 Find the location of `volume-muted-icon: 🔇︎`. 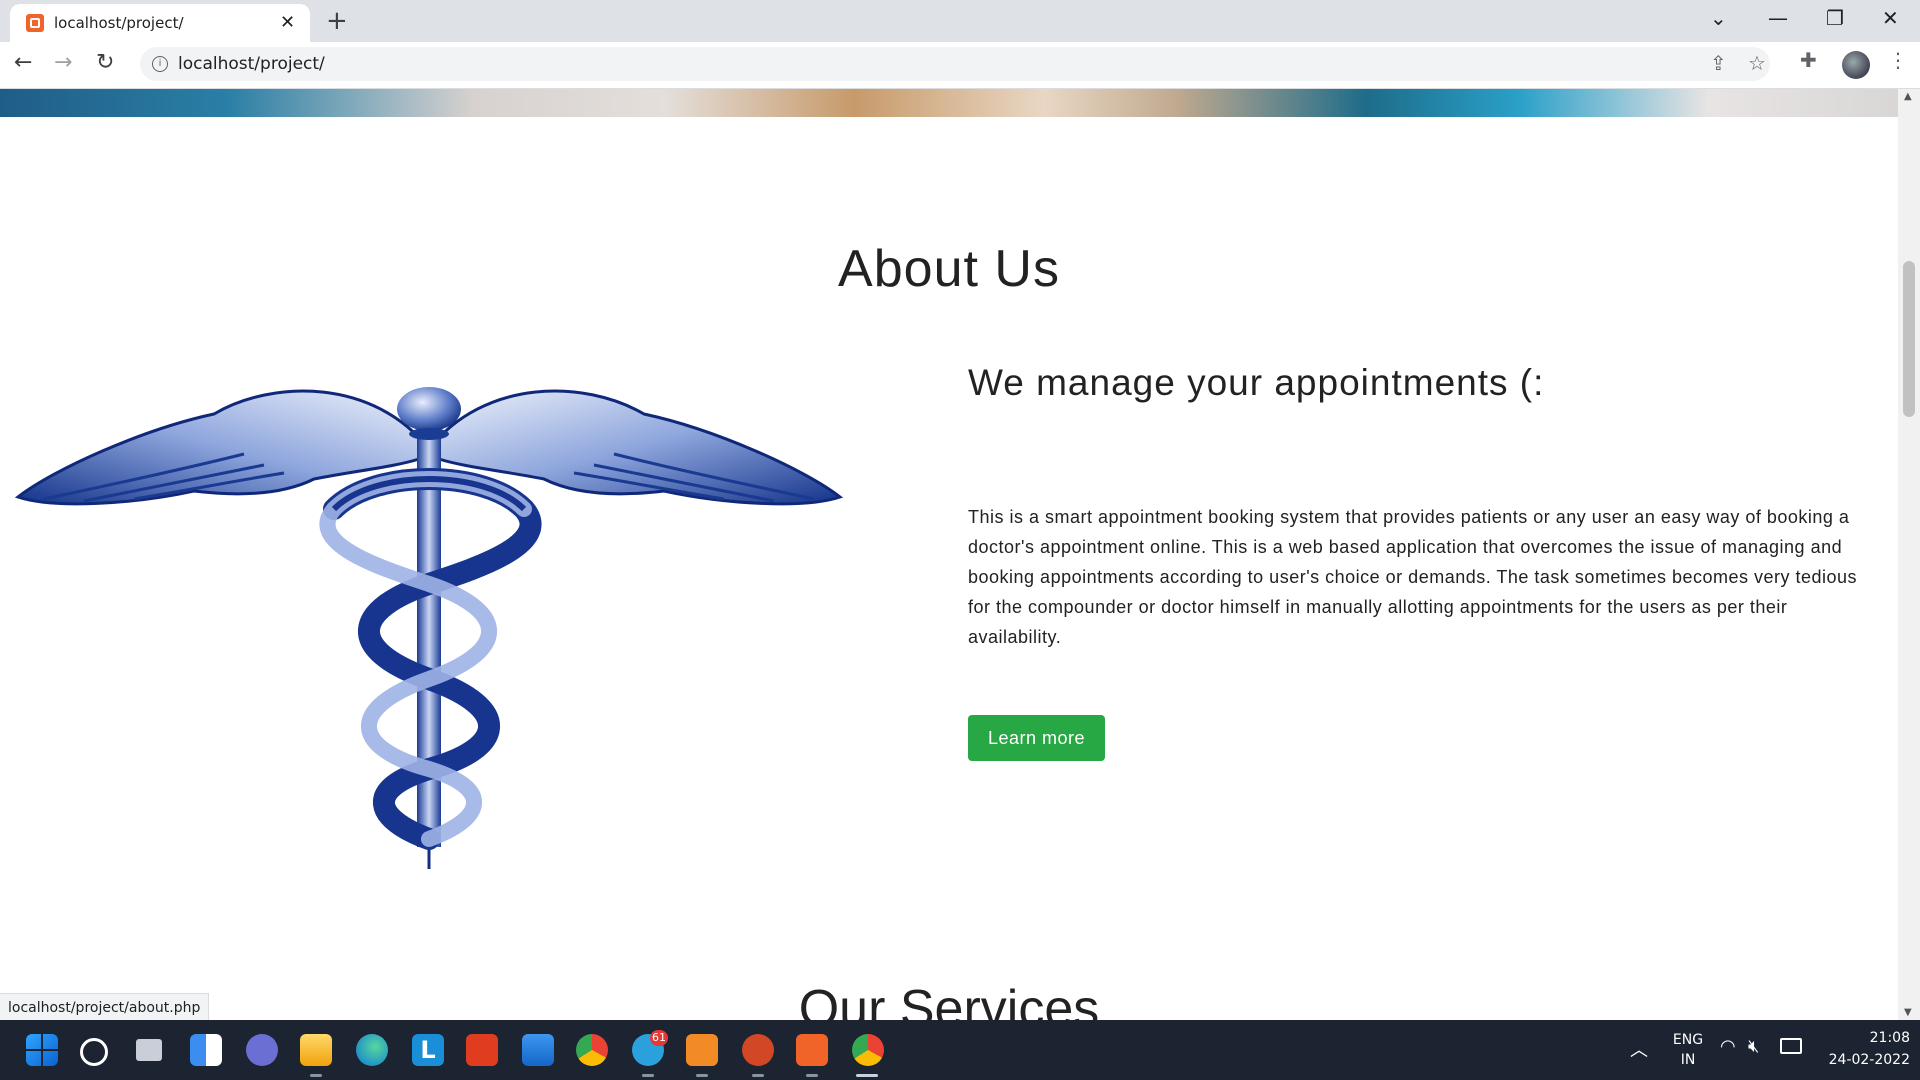

volume-muted-icon: 🔇︎ is located at coordinates (1753, 1046).